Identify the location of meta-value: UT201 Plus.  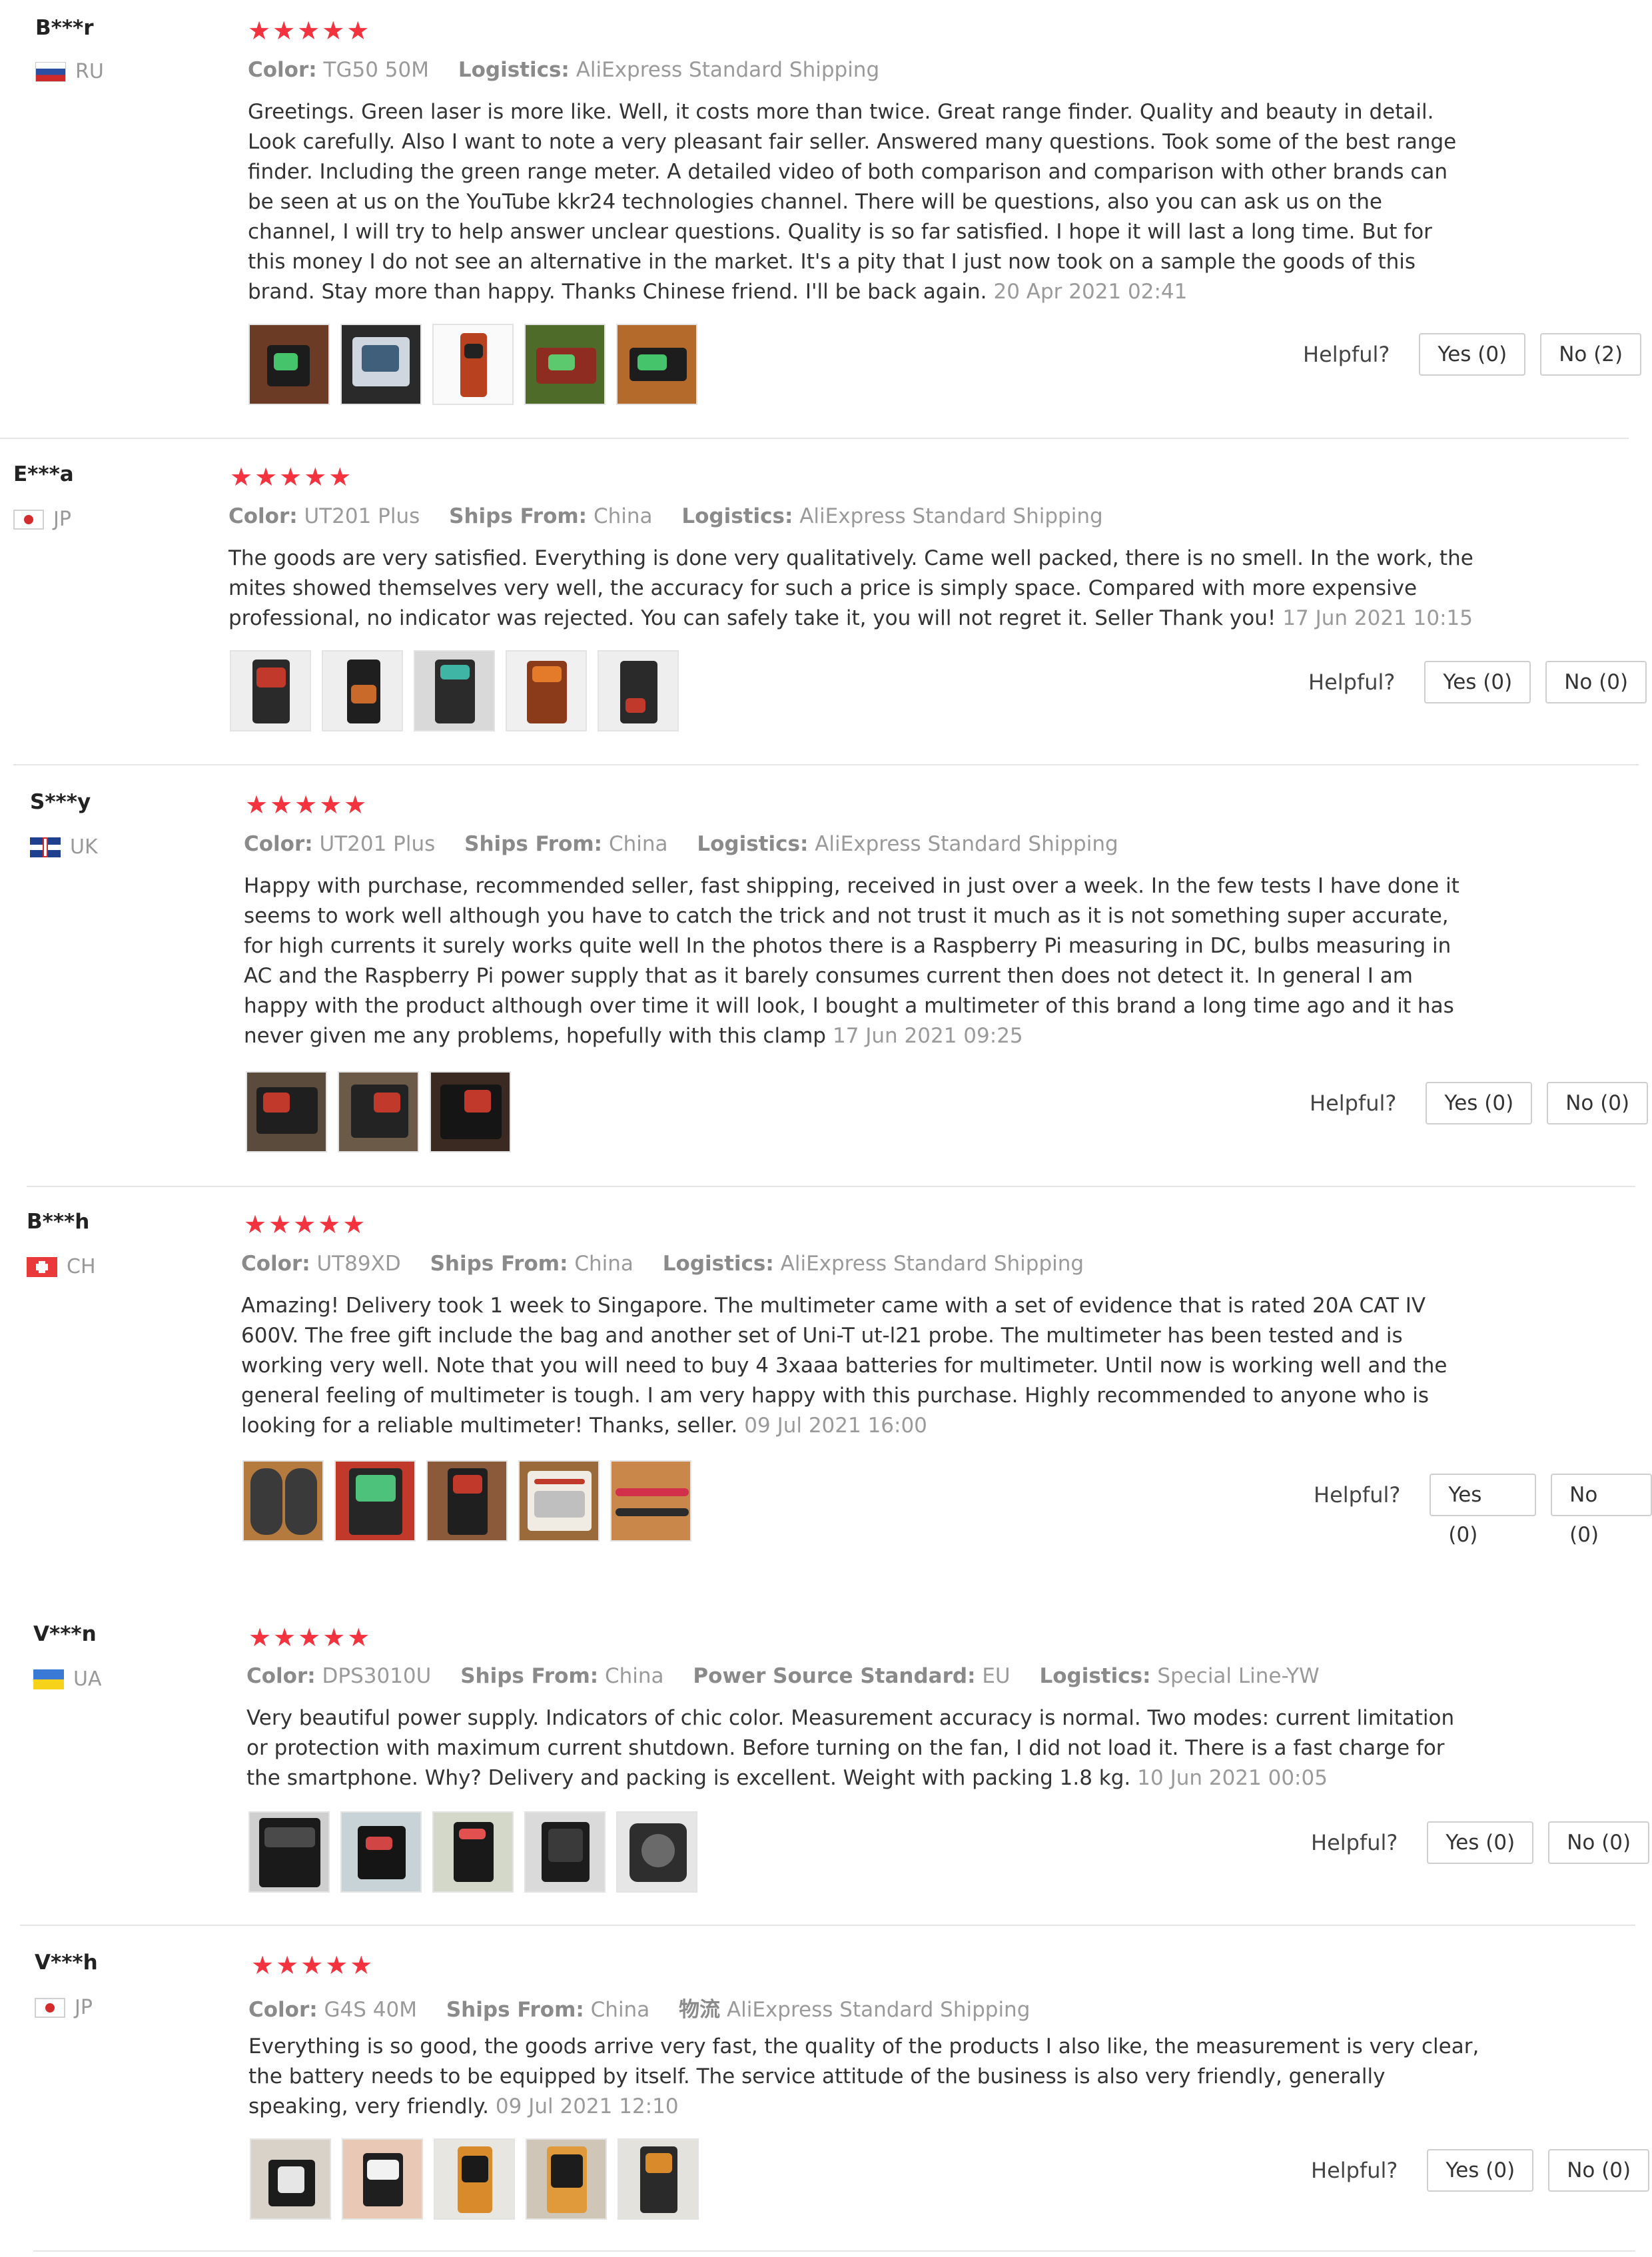
(377, 844).